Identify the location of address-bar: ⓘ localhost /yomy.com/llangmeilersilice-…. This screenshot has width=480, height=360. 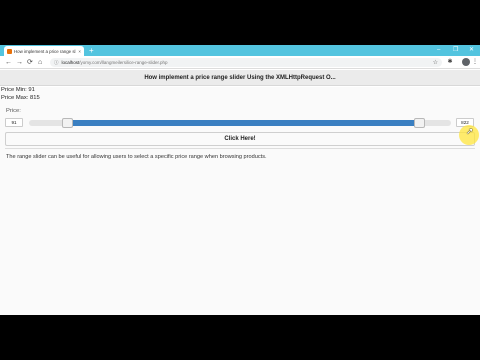
(246, 62).